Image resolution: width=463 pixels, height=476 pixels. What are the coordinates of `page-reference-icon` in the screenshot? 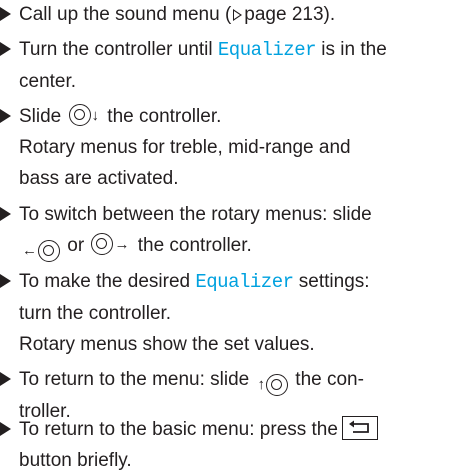 It's located at (238, 15).